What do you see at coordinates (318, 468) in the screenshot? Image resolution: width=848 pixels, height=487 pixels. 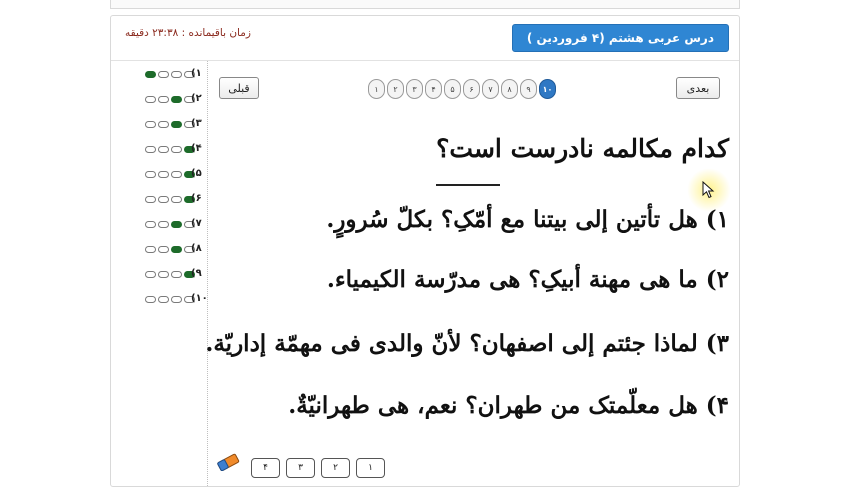 I see `answer-choice-bar: ۴۳۲۱` at bounding box center [318, 468].